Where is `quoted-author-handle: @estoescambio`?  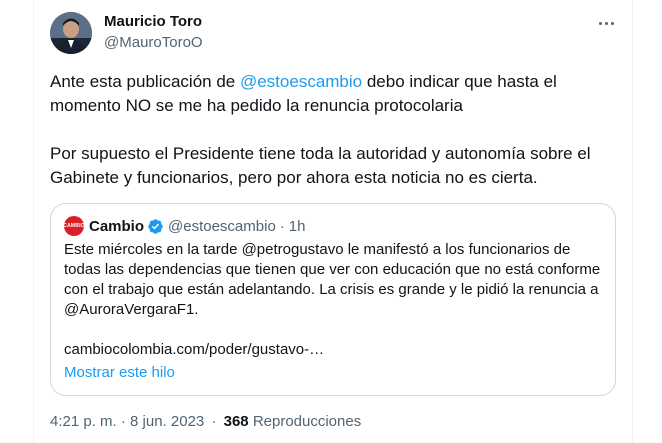
quoted-author-handle: @estoescambio is located at coordinates (222, 226).